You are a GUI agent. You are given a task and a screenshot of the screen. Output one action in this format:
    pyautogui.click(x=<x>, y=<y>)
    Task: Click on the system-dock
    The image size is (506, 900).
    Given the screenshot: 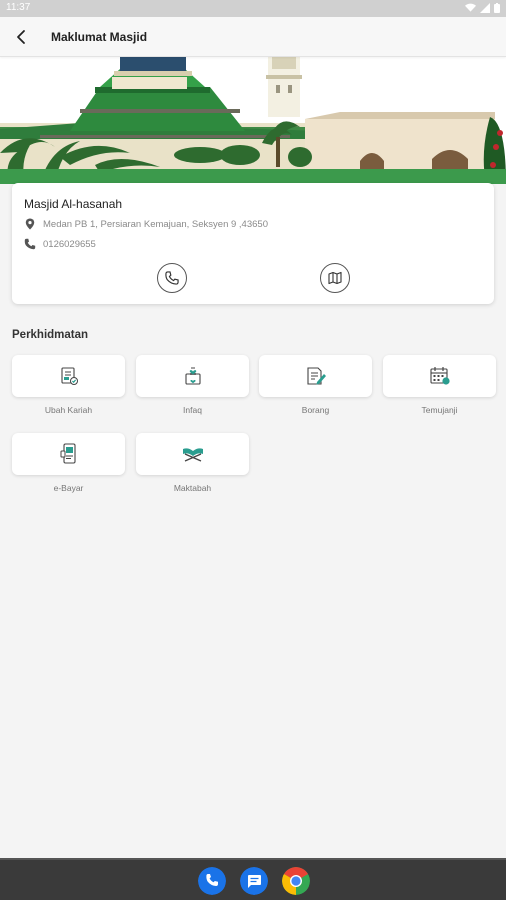 What is the action you would take?
    pyautogui.click(x=253, y=879)
    